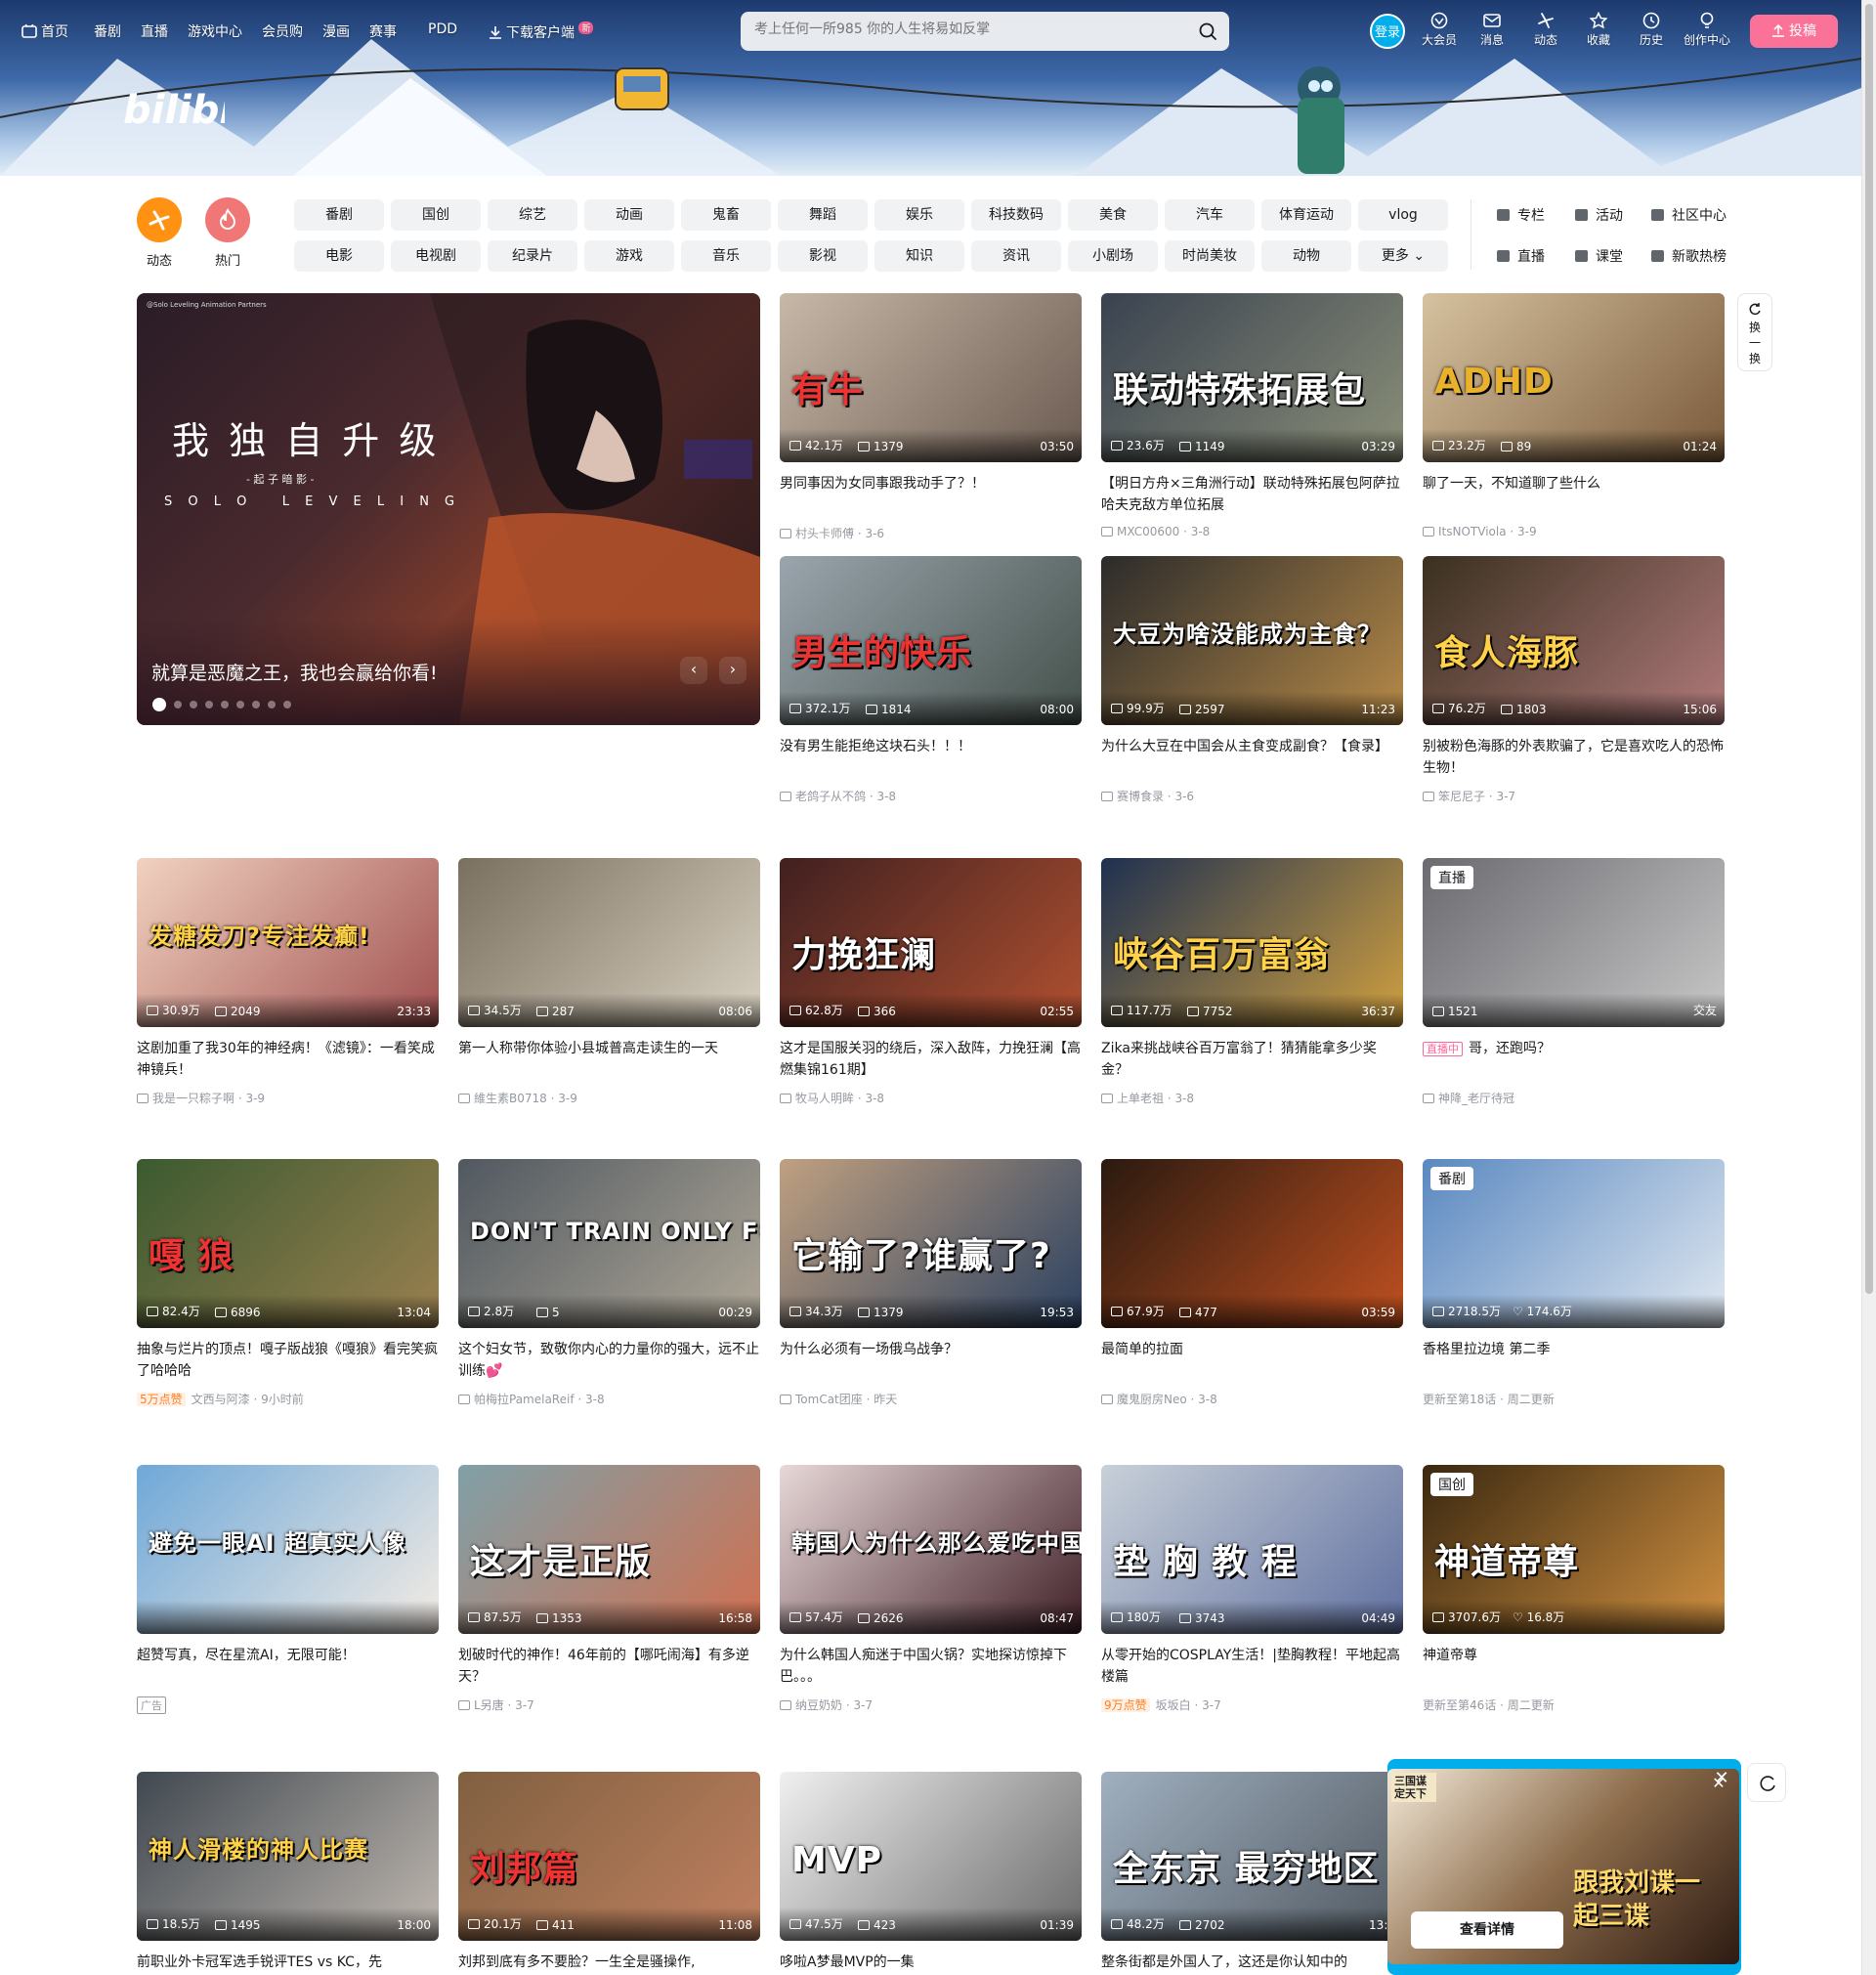 This screenshot has height=1975, width=1876. Describe the element at coordinates (221, 1400) in the screenshot. I see `uploader-name: 文西与阿漆` at that location.